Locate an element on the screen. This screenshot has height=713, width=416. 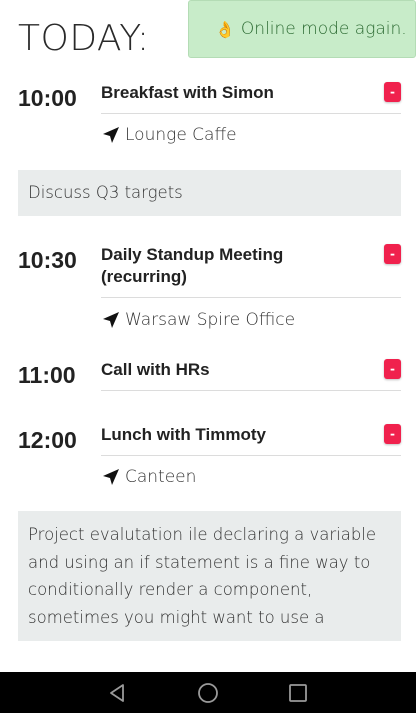
event-time: 10:30 is located at coordinates (47, 260).